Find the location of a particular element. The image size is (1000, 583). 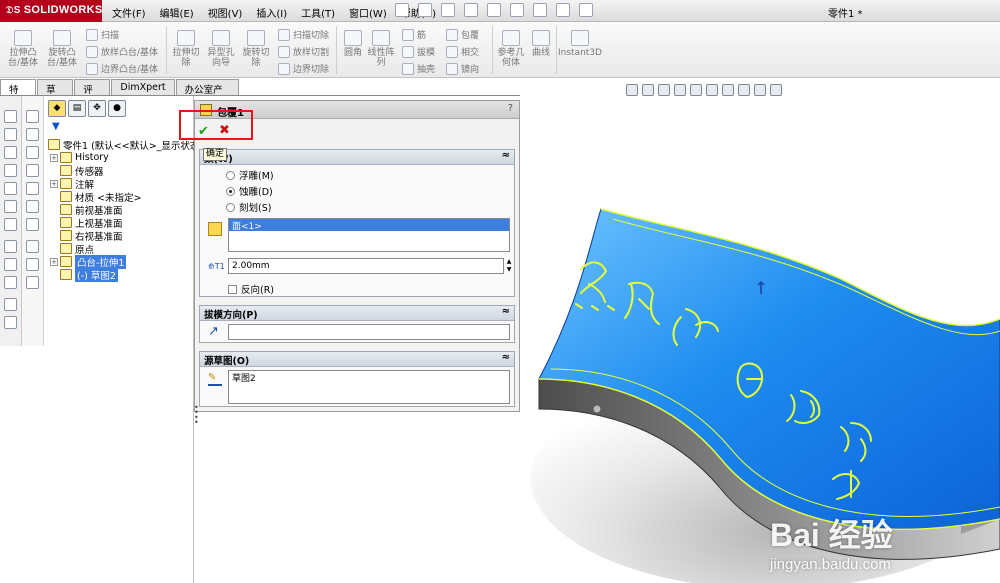

thickness-spinbox: 2.00mm ▲ ▼ is located at coordinates (369, 266).